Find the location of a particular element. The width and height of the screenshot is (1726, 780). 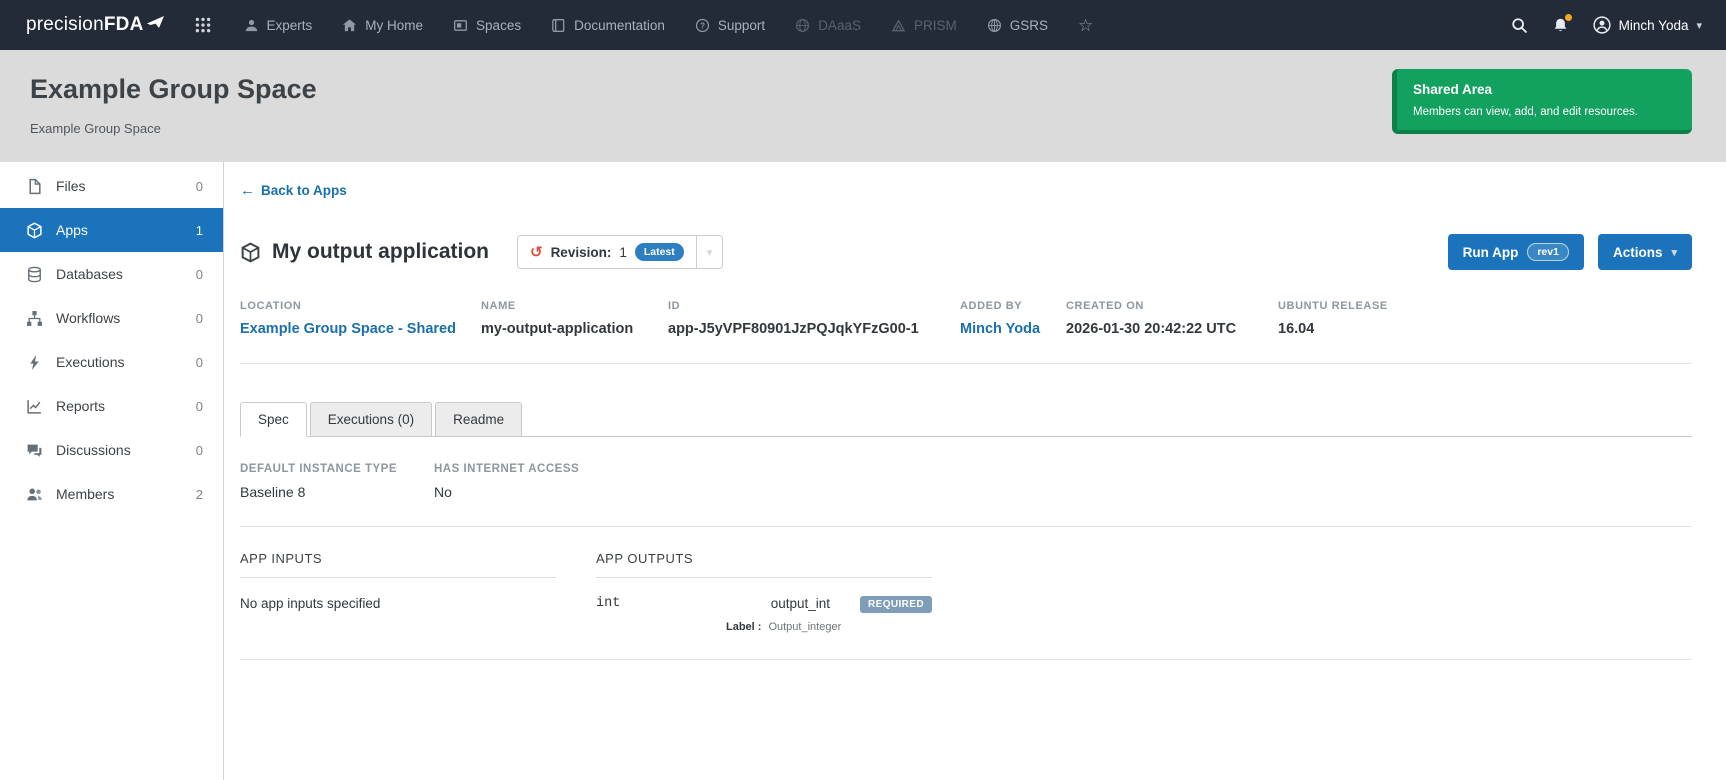

revision-selector: ↺ Revision: 1 Latest ▾ is located at coordinates (620, 252).